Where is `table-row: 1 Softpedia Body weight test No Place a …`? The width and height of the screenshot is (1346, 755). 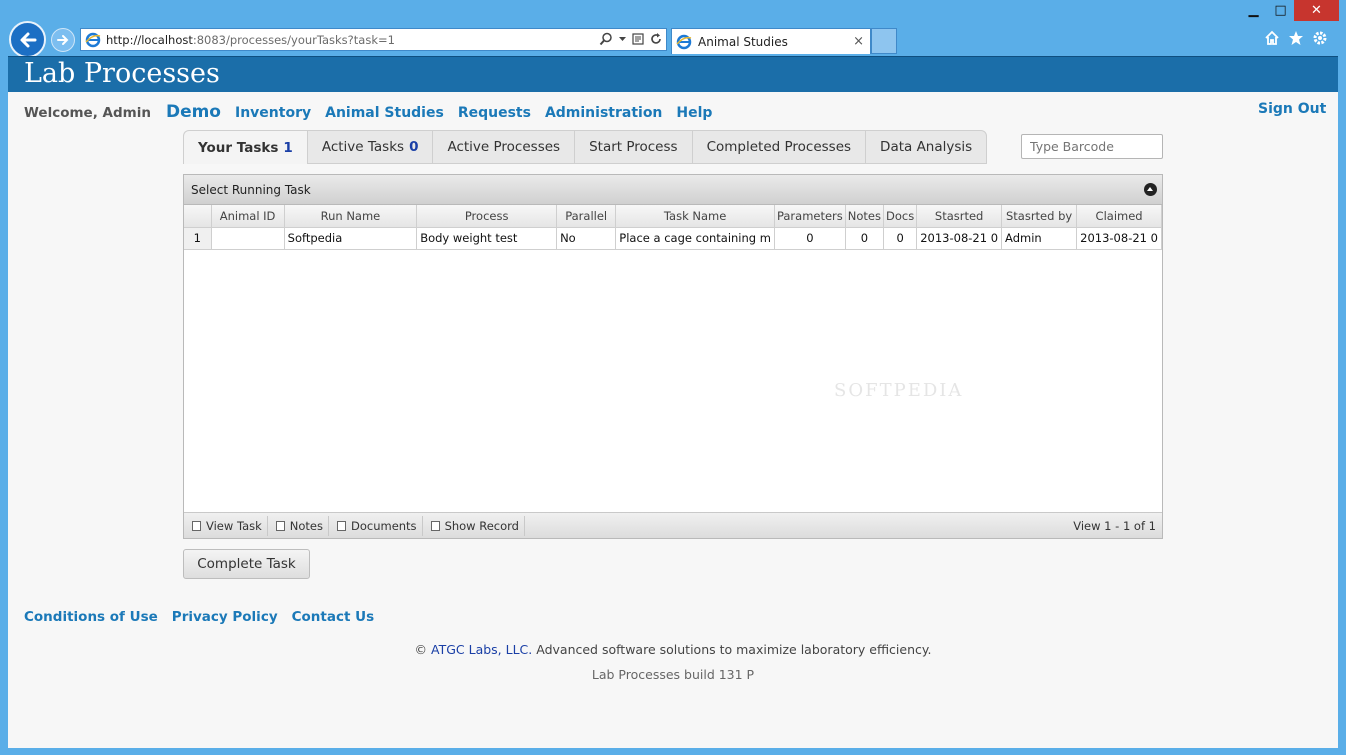
table-row: 1 Softpedia Body weight test No Place a … is located at coordinates (673, 238).